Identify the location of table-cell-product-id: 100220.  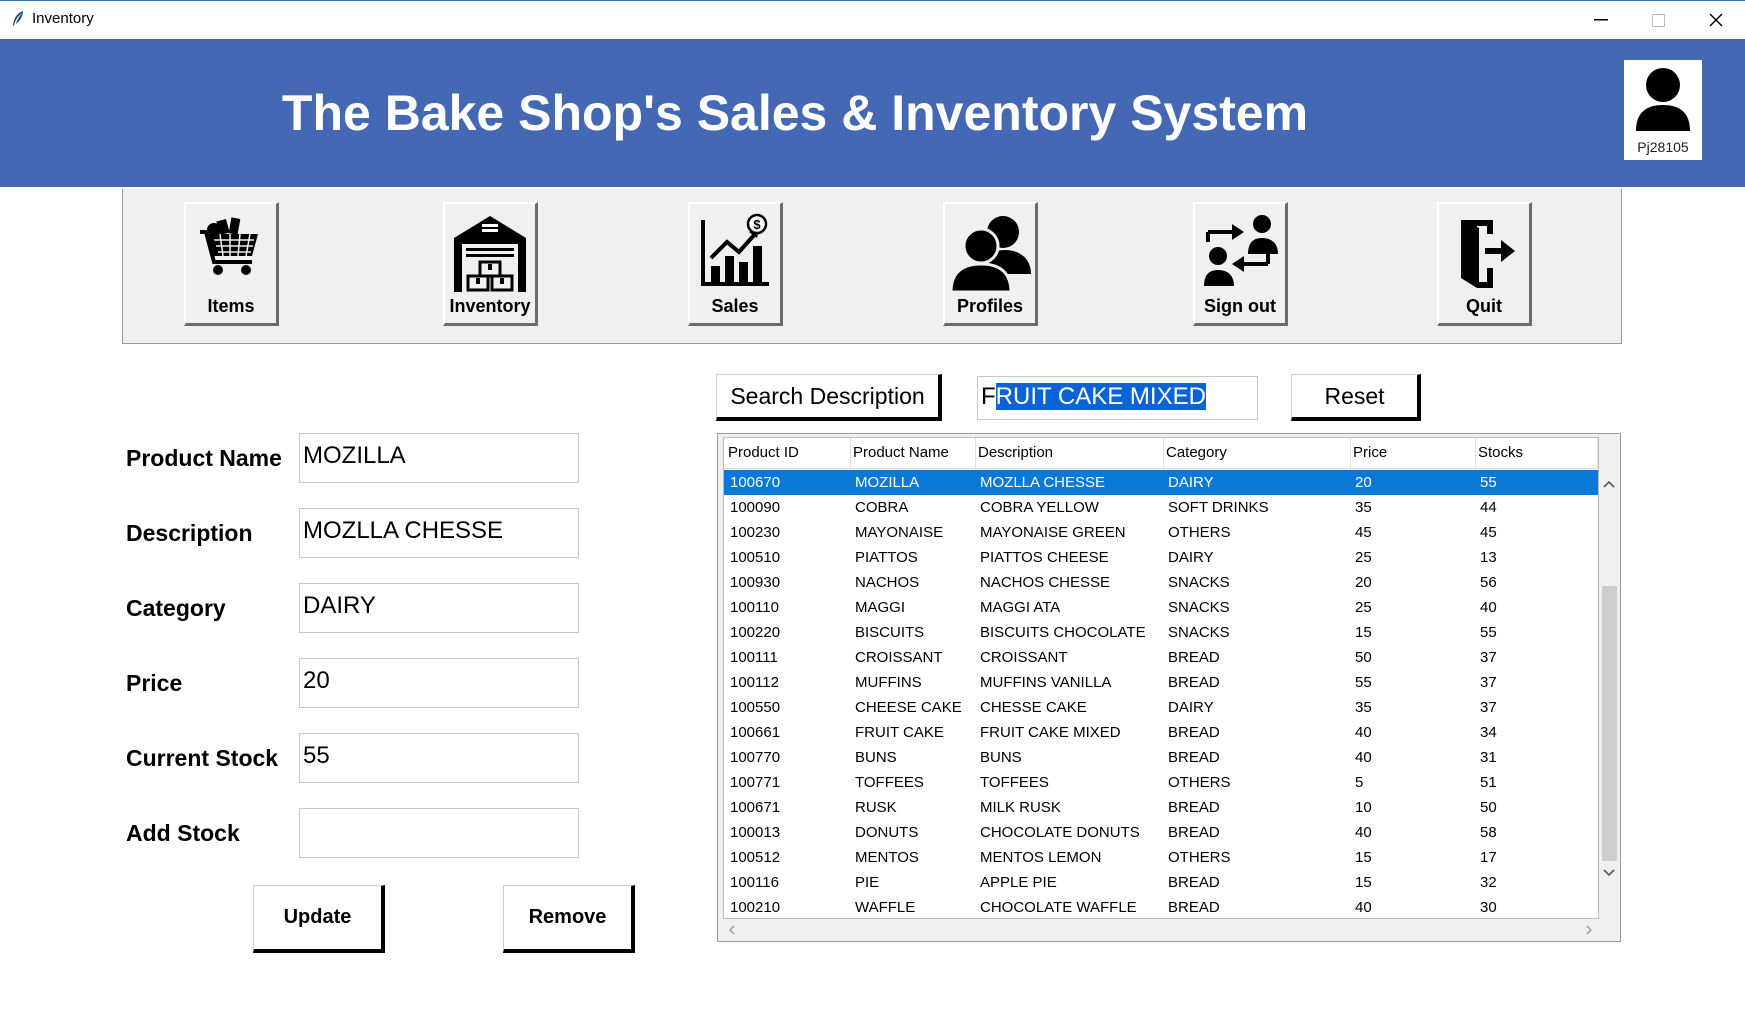
(755, 632).